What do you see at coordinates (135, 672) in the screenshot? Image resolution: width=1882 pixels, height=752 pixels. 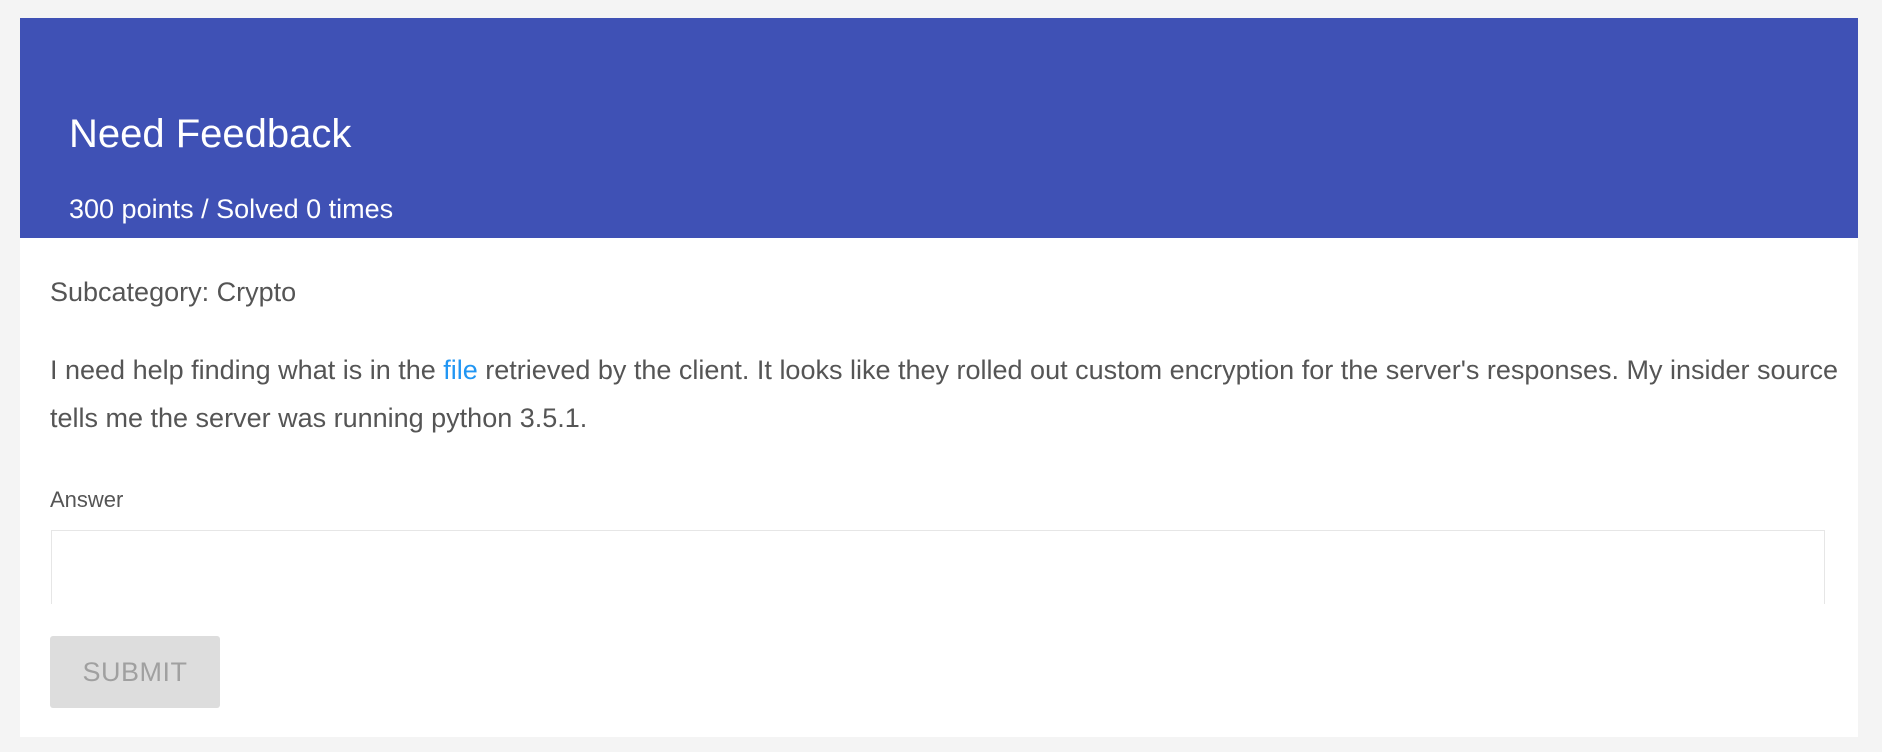 I see `submit-button: SUBMIT` at bounding box center [135, 672].